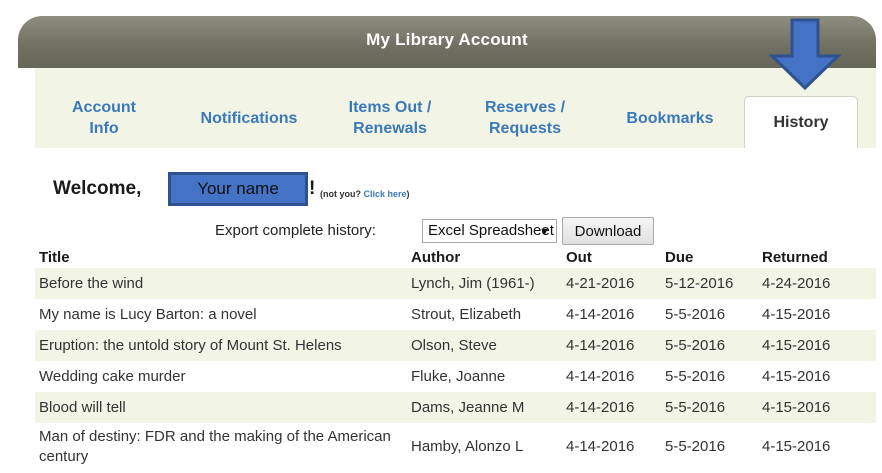  I want to click on export-label: Export complete history:, so click(295, 230).